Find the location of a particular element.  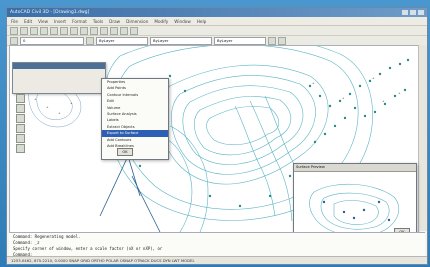

window-controls is located at coordinates (413, 12).